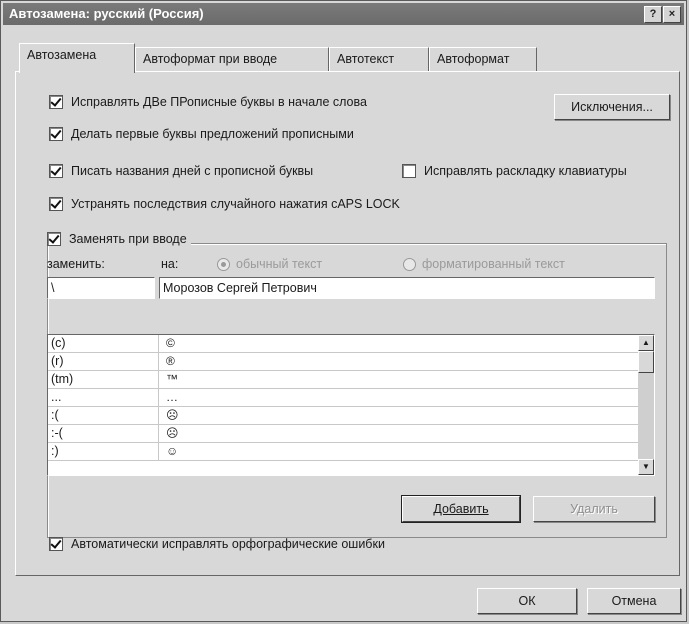 Image resolution: width=689 pixels, height=624 pixels. I want to click on list-to: ☺, so click(172, 451).